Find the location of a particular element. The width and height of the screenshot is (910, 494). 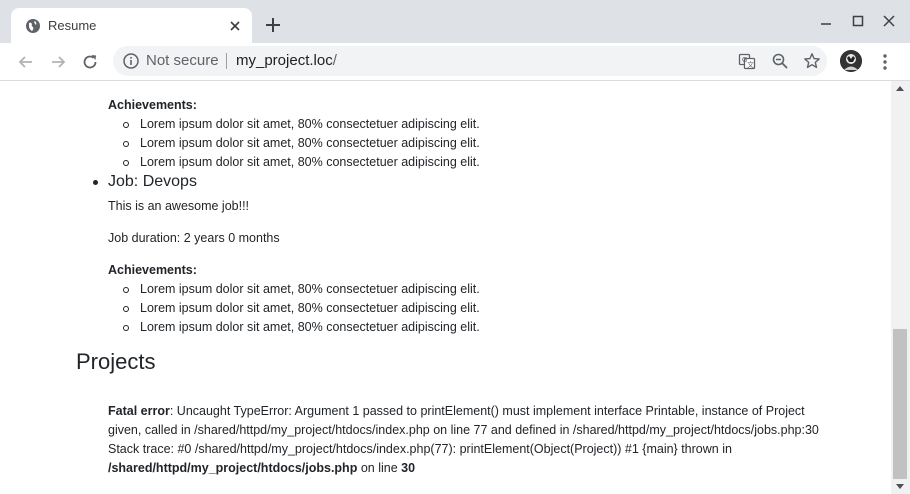

security-label: Not secure is located at coordinates (182, 61).